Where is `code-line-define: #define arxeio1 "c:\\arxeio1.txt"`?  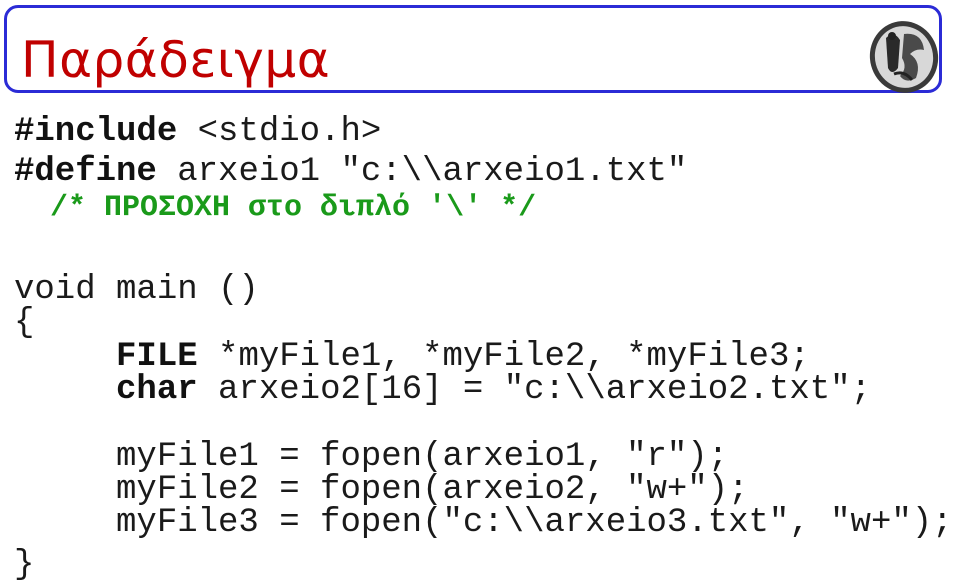
code-line-define: #define arxeio1 "c:\\arxeio1.txt" is located at coordinates (350, 172).